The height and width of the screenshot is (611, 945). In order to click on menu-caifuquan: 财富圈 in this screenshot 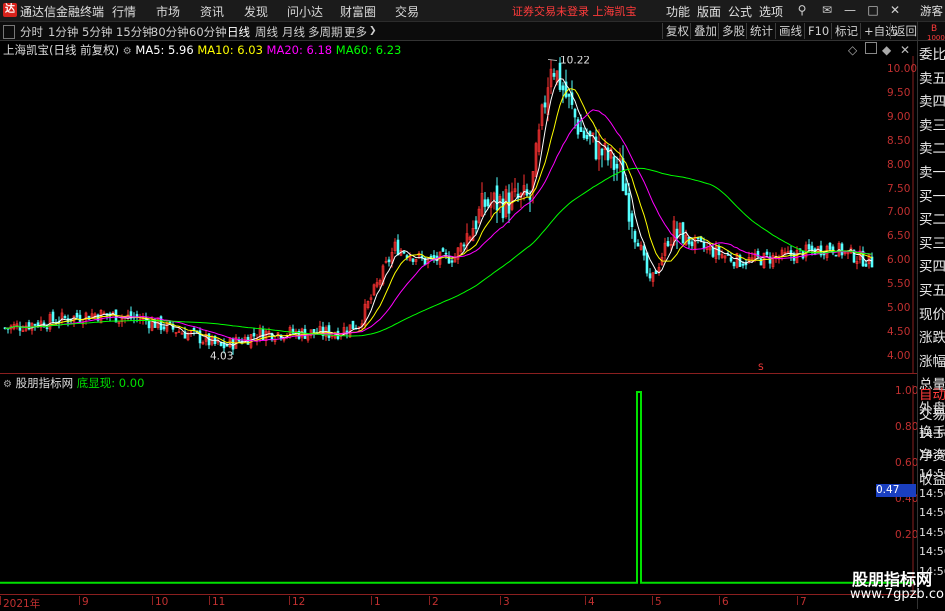, I will do `click(358, 11)`.